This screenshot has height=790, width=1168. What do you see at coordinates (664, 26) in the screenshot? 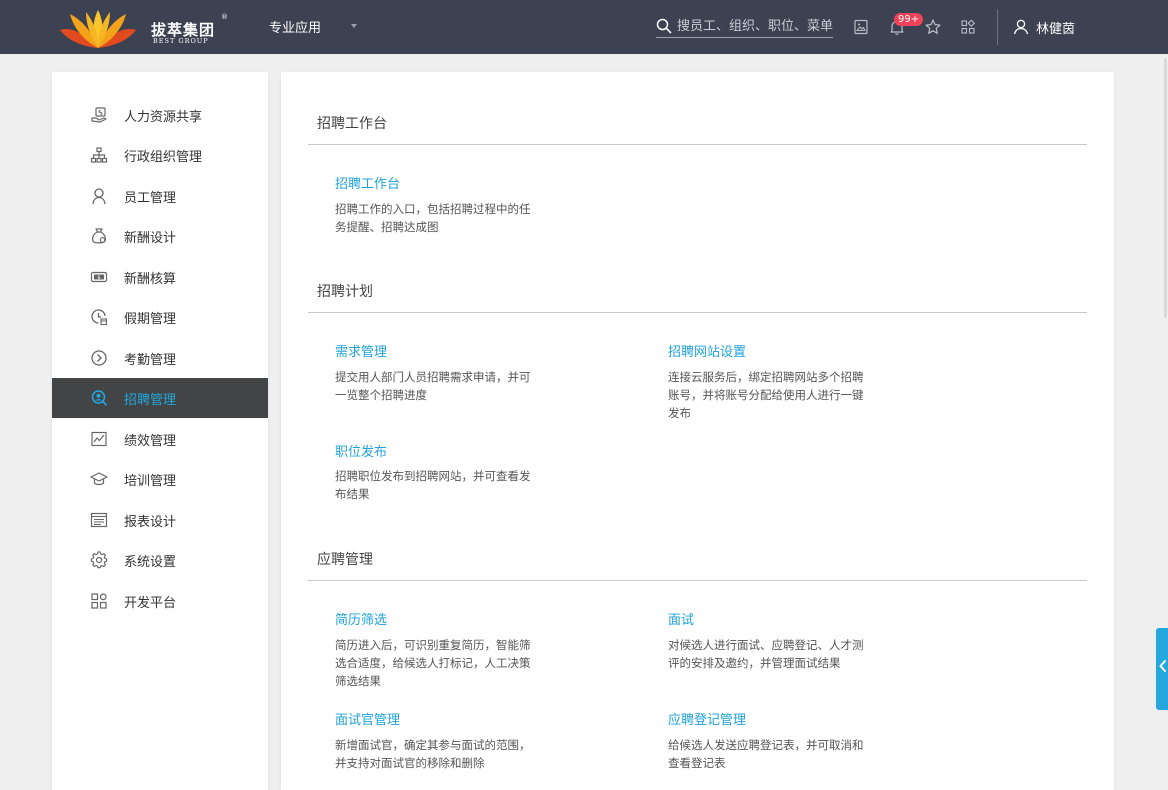
I see `search-icon` at bounding box center [664, 26].